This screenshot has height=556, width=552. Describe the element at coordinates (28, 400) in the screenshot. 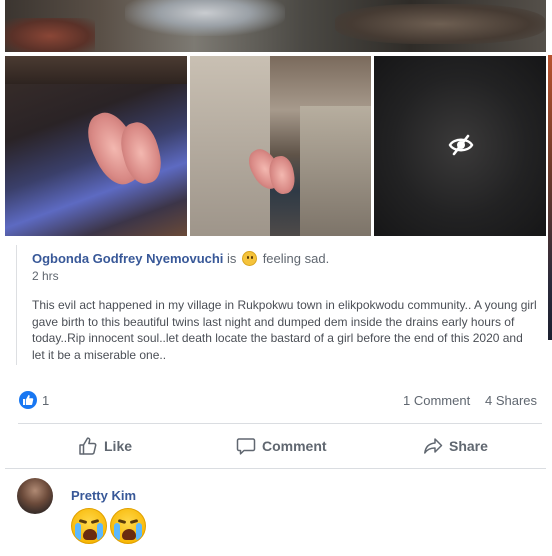

I see `like-reaction-icon` at that location.